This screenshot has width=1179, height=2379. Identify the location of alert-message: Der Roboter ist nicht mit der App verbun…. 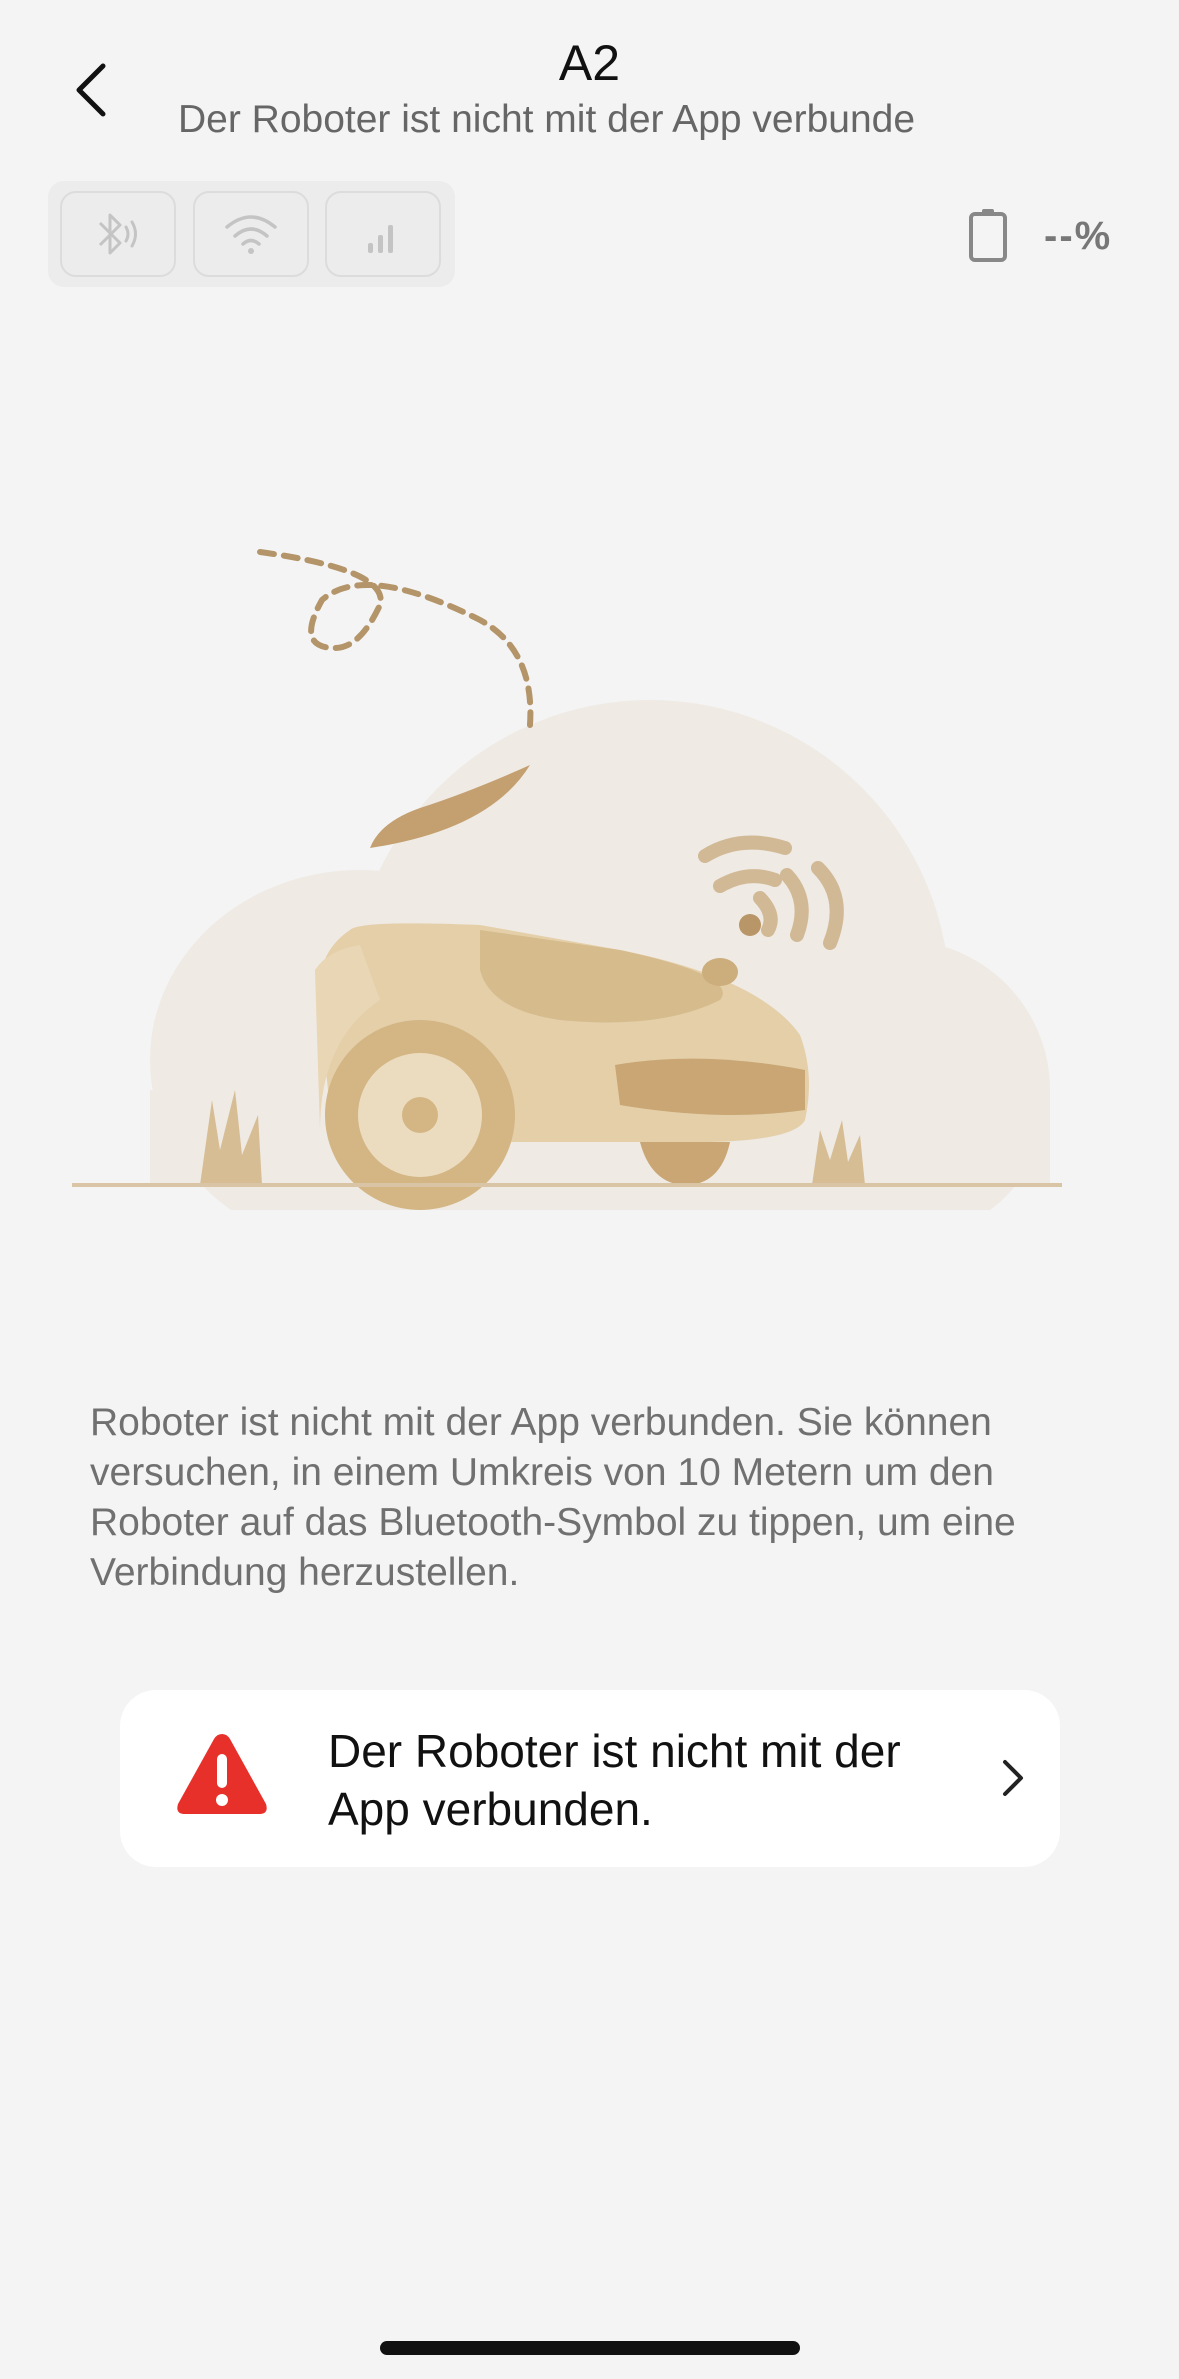
(614, 1780).